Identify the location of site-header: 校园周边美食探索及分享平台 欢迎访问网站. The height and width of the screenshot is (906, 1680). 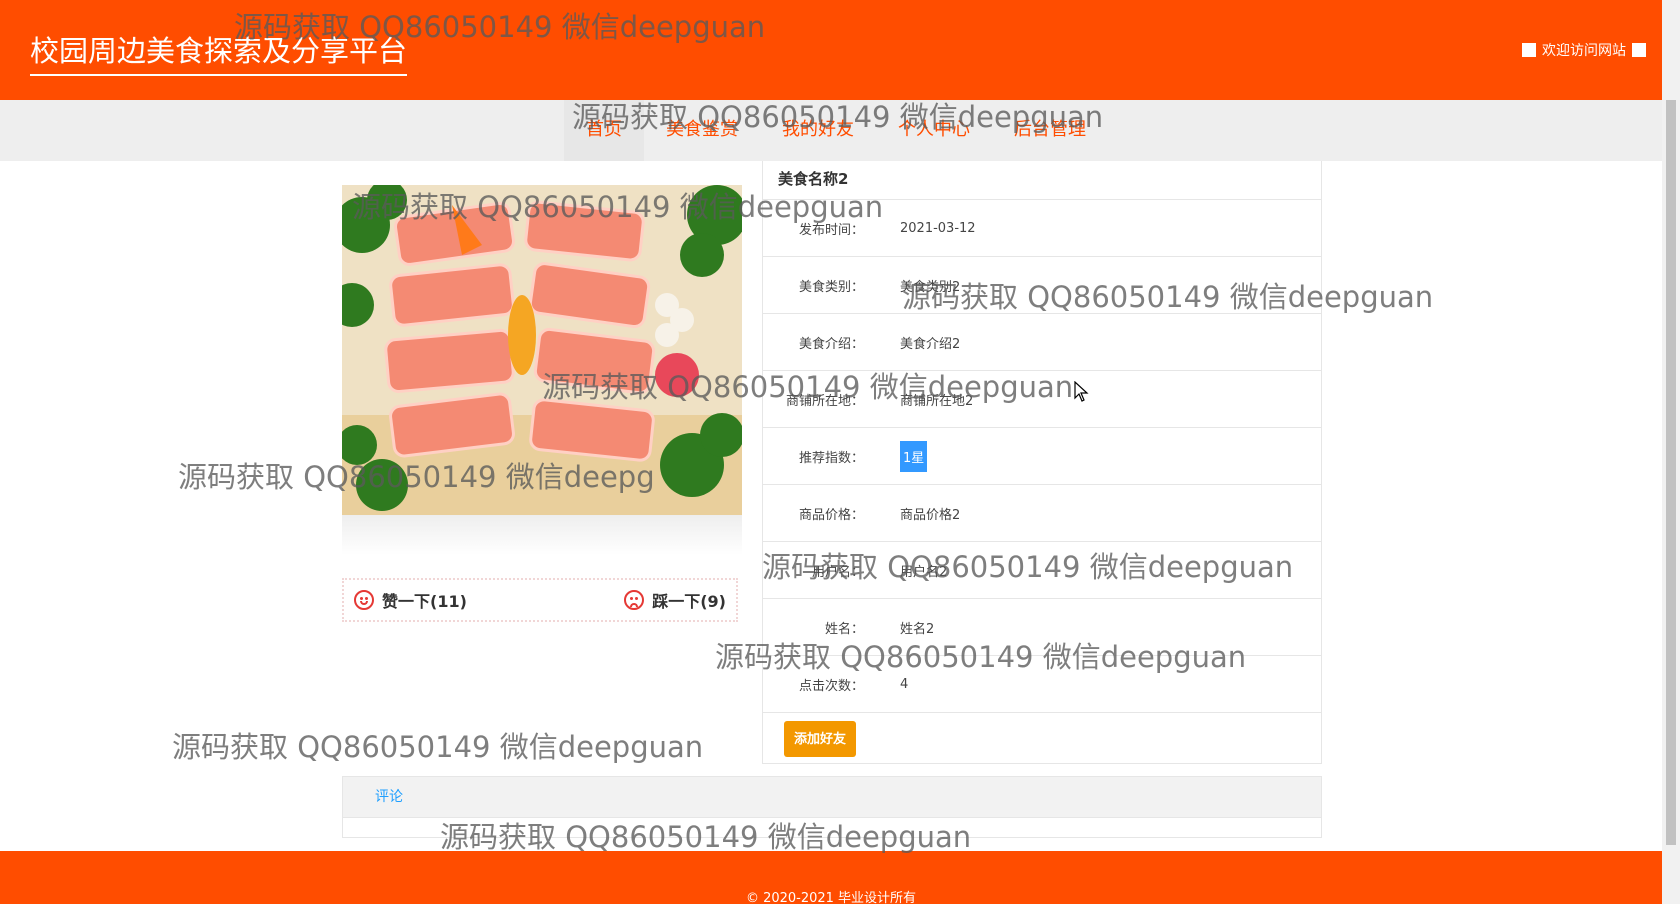
(831, 50).